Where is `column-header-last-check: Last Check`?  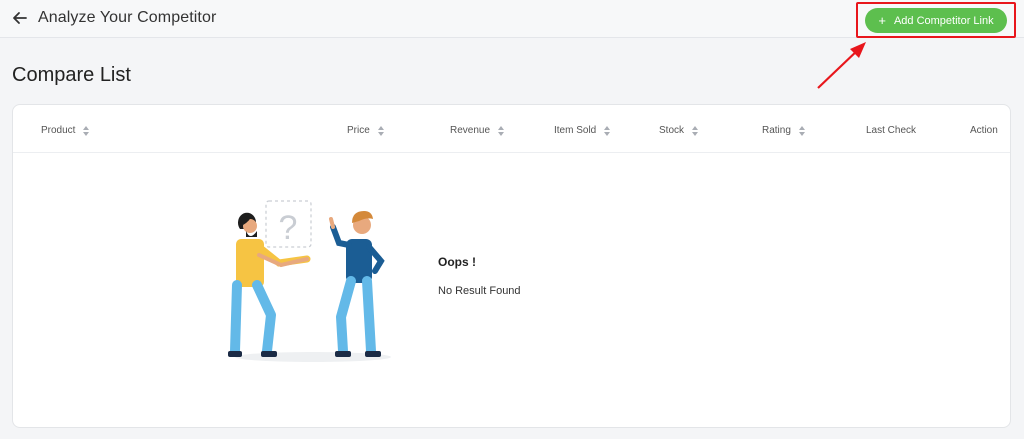
column-header-last-check: Last Check is located at coordinates (891, 130).